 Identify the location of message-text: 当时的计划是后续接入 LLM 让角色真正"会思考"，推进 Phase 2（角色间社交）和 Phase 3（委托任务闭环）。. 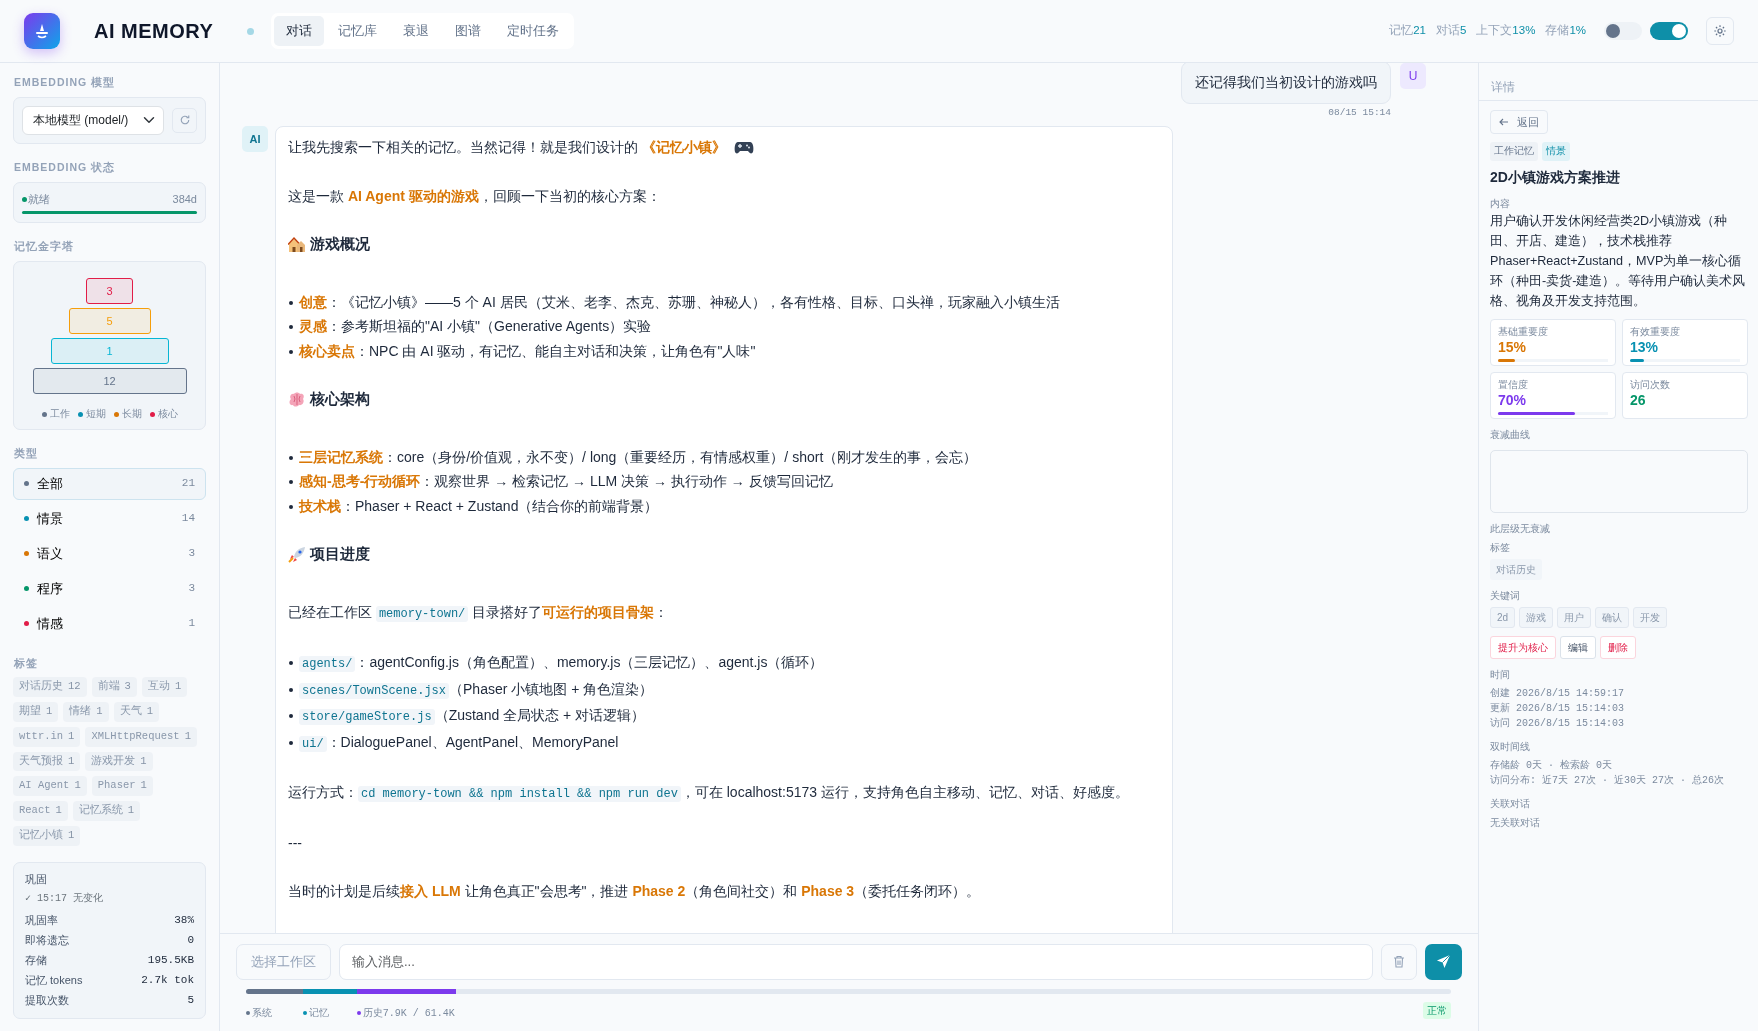
(634, 892).